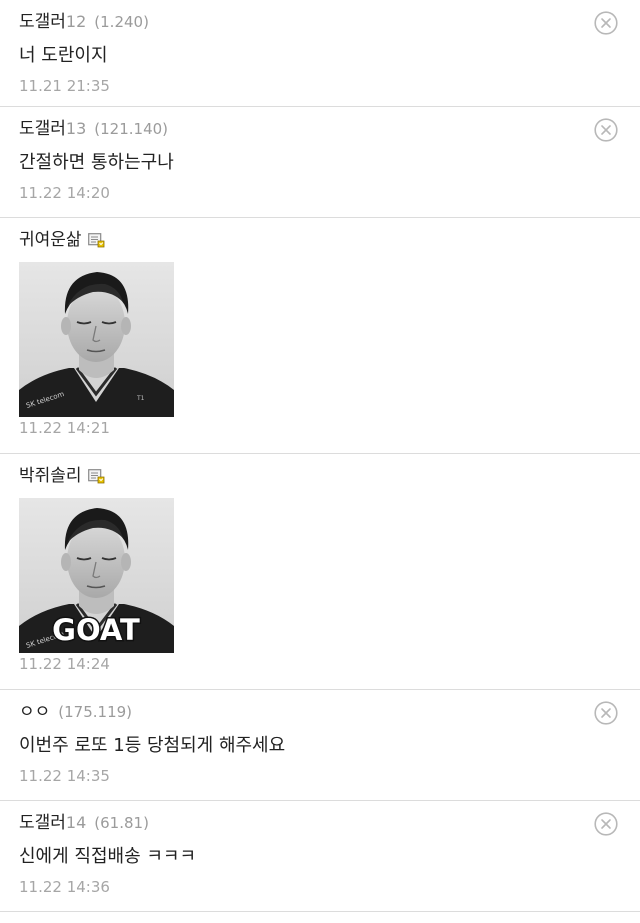 The width and height of the screenshot is (640, 923). Describe the element at coordinates (76, 128) in the screenshot. I see `comment-nickname-number: 13` at that location.